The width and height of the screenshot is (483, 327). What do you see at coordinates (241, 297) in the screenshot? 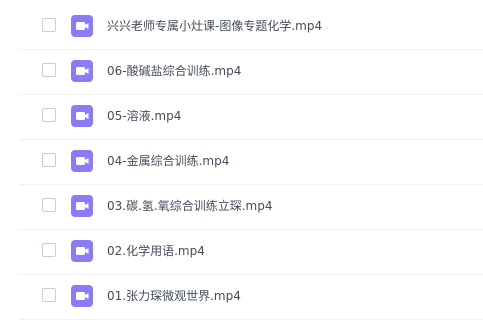
I see `file-row: 01.张力琛微观世界.mp4` at bounding box center [241, 297].